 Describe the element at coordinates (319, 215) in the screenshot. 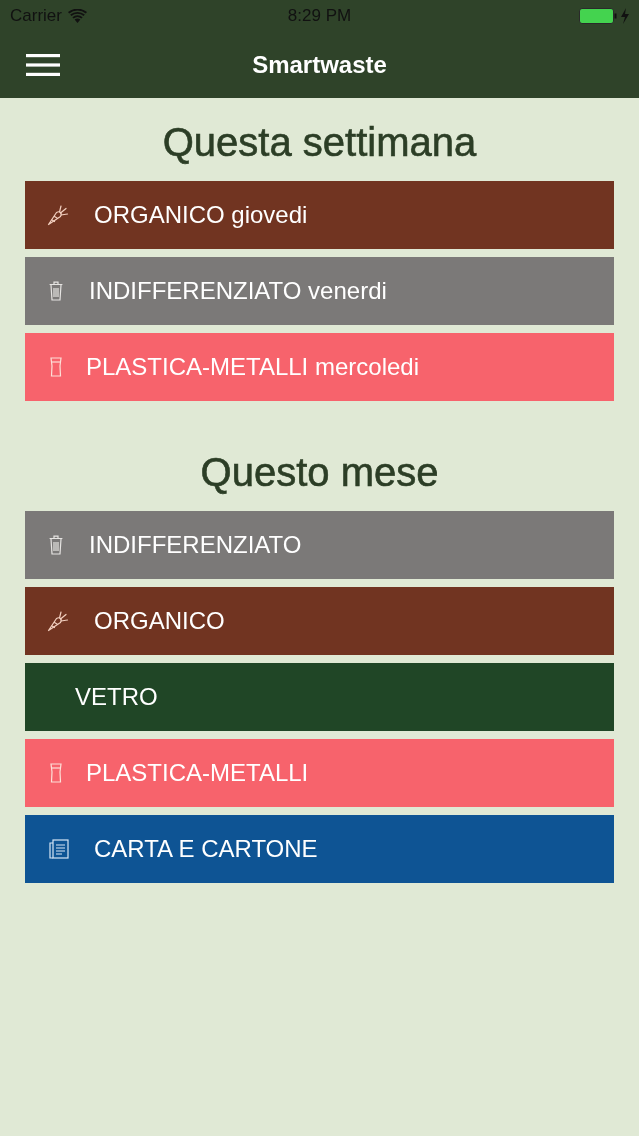

I see `waste-collection-row: ORGANICO giovedi` at that location.